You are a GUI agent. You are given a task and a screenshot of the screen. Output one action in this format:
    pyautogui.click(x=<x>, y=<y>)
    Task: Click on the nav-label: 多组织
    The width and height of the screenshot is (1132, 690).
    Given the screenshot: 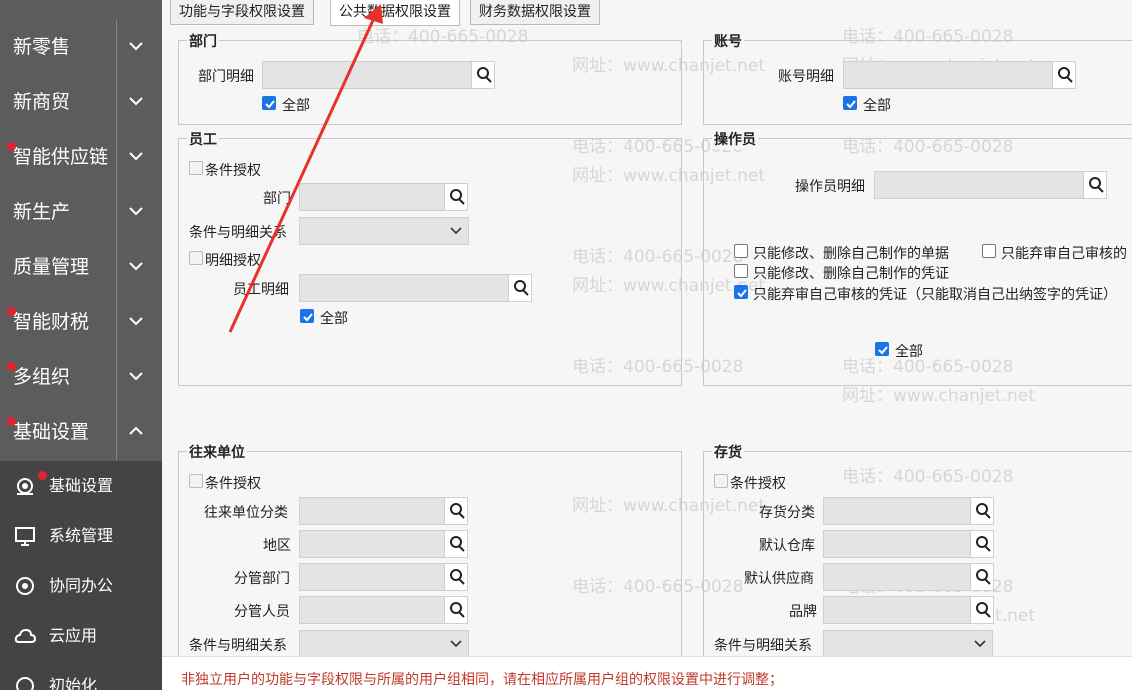 What is the action you would take?
    pyautogui.click(x=42, y=377)
    